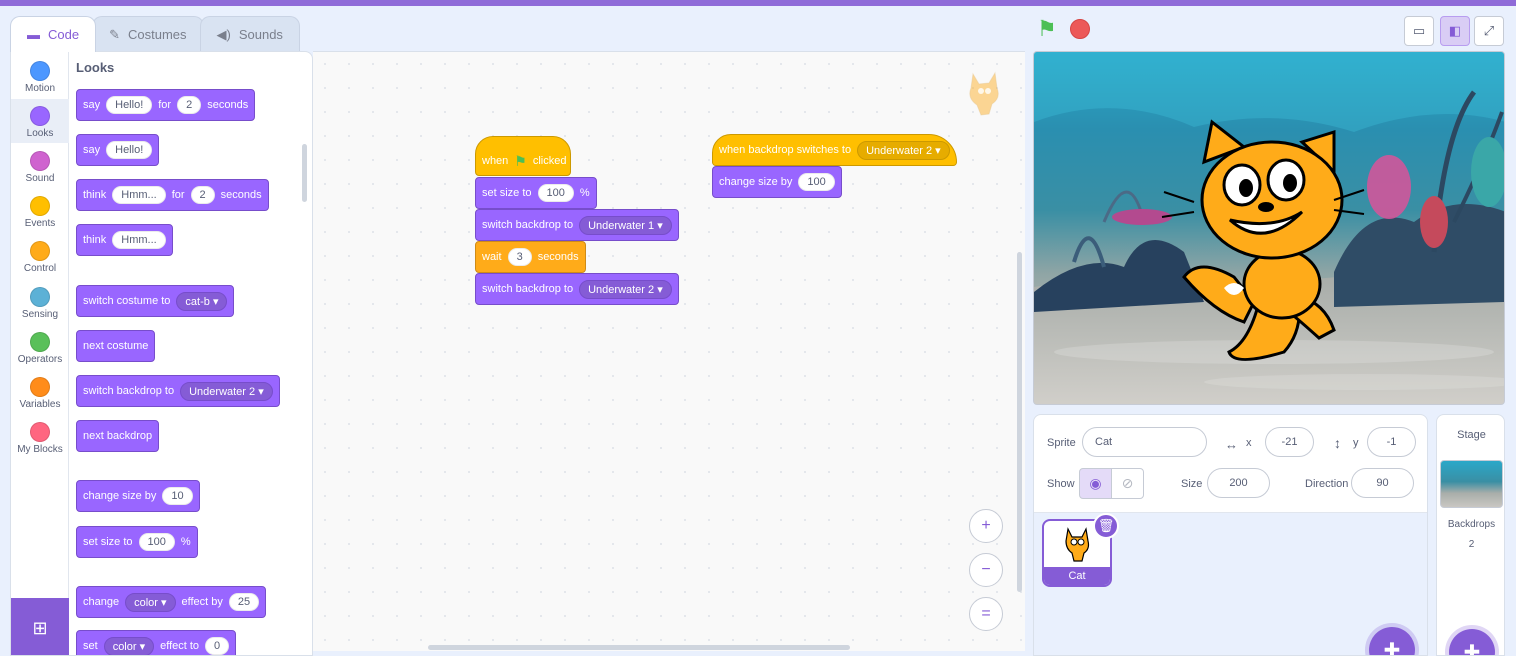  I want to click on zoom-in-icon: +, so click(986, 525).